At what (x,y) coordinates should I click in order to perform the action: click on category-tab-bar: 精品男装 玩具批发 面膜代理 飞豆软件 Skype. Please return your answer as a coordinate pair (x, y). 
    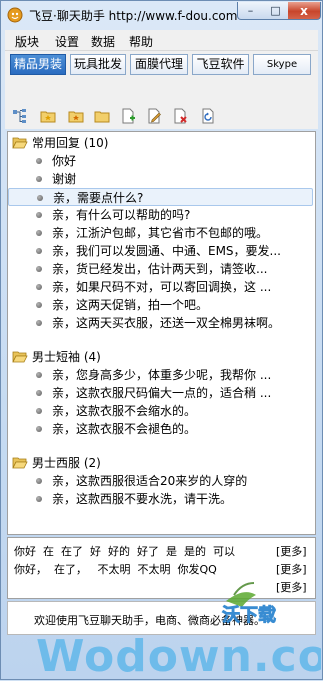
    Looking at the image, I should click on (161, 65).